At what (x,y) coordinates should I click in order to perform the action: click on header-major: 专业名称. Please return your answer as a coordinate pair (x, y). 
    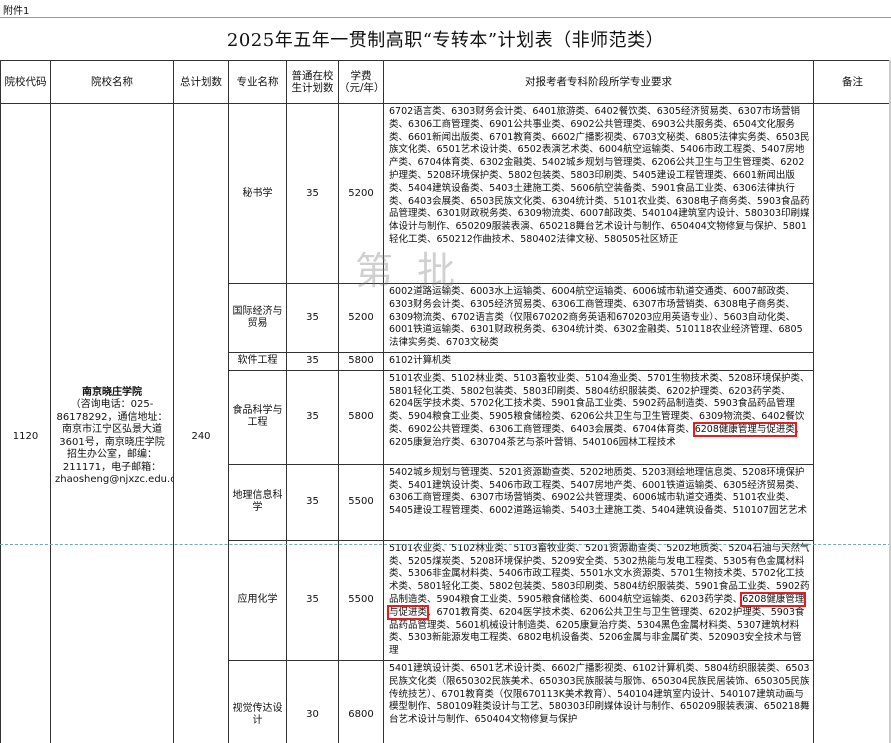
    Looking at the image, I should click on (257, 82).